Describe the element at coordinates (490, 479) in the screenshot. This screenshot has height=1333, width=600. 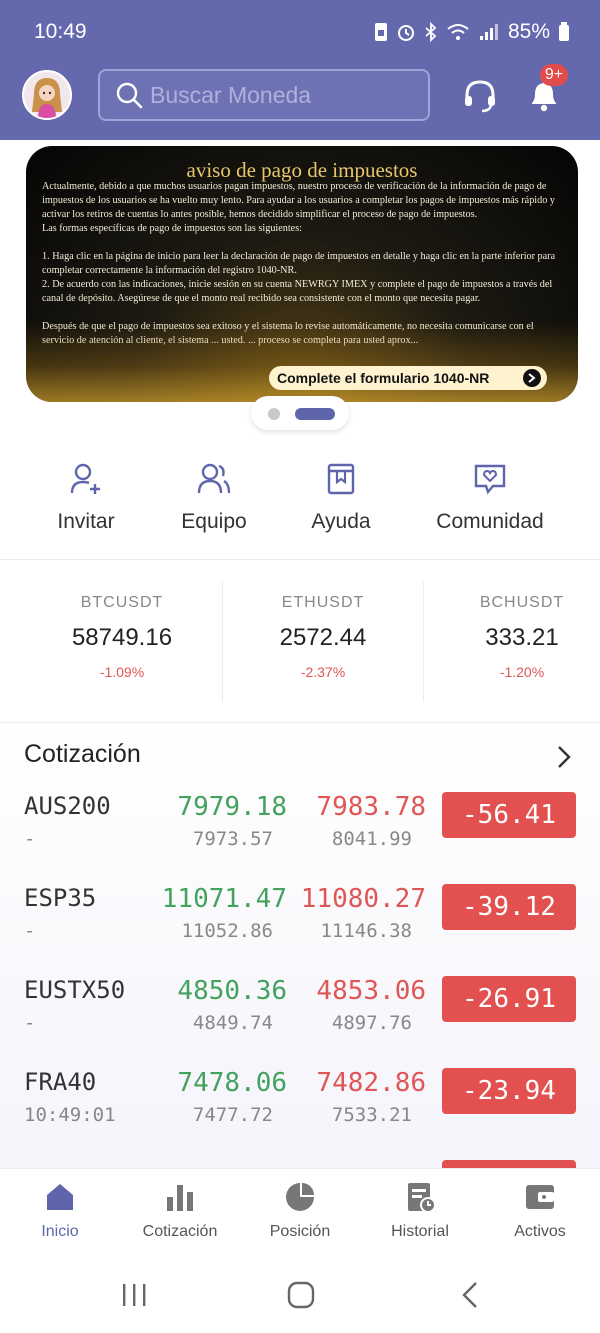
I see `community-chat-icon` at that location.